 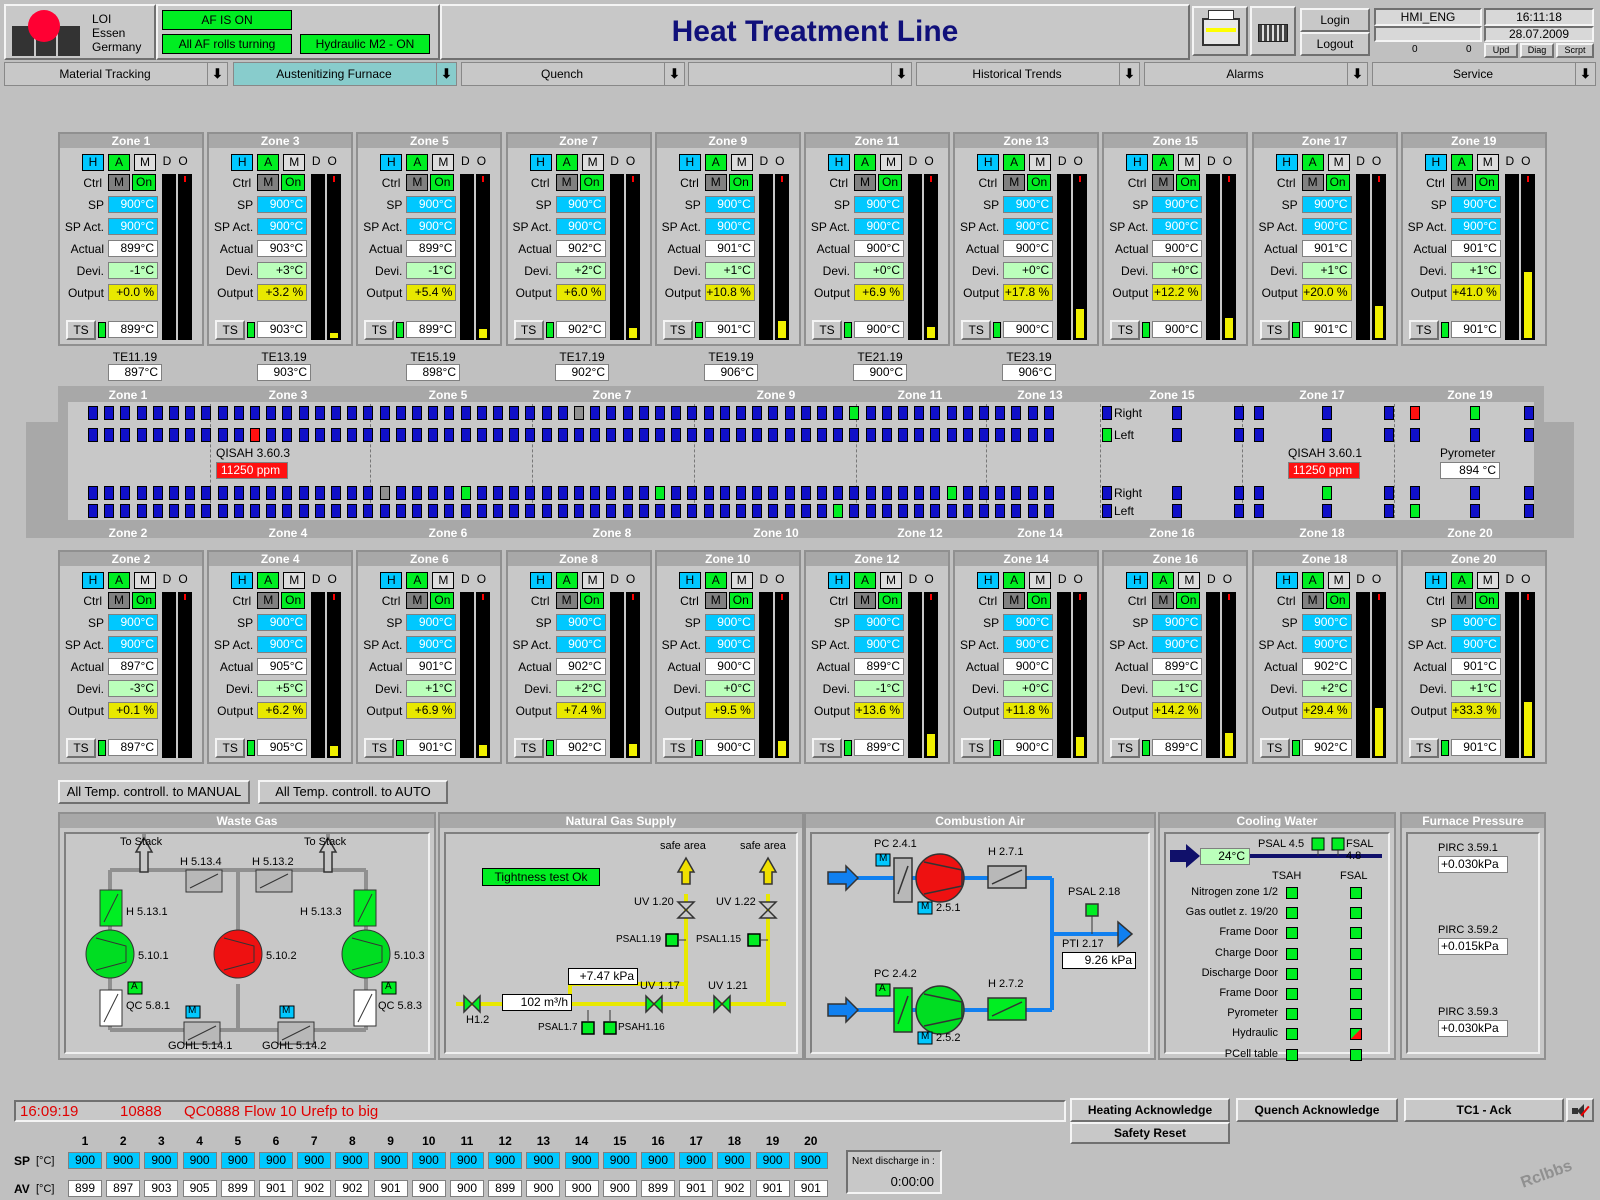 I want to click on upd-button: Upd, so click(x=1501, y=50).